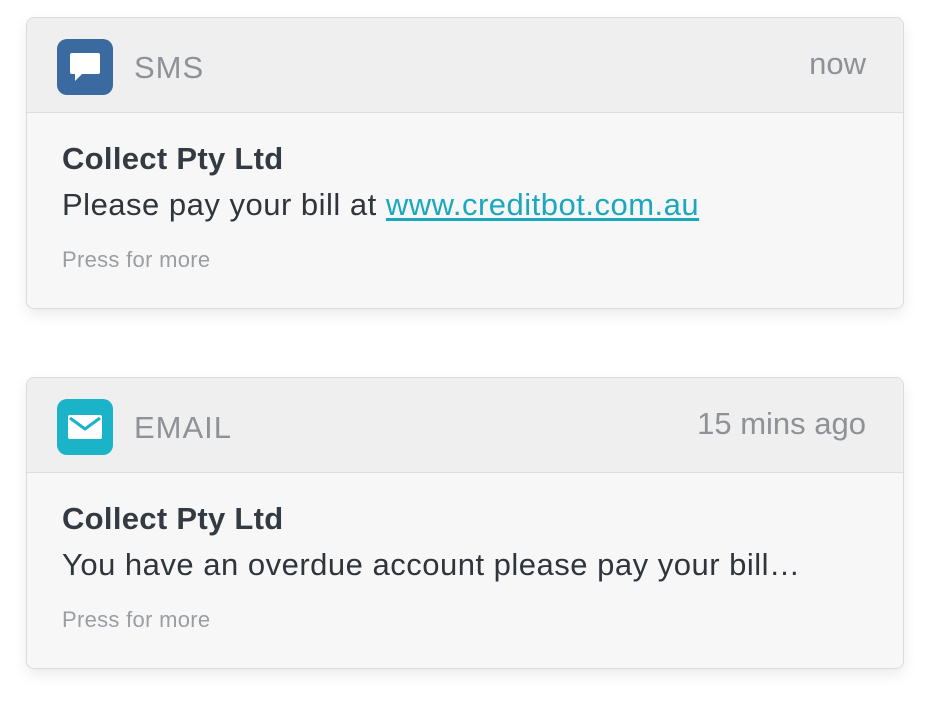  Describe the element at coordinates (169, 67) in the screenshot. I see `app-label: SMS` at that location.